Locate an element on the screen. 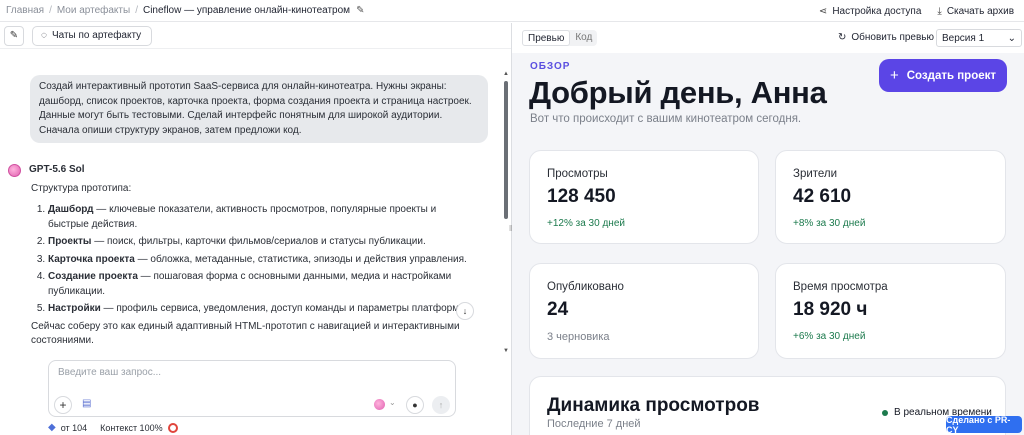 The width and height of the screenshot is (1024, 435). download-archive-button: ⤓ Скачать архив is located at coordinates (975, 11).